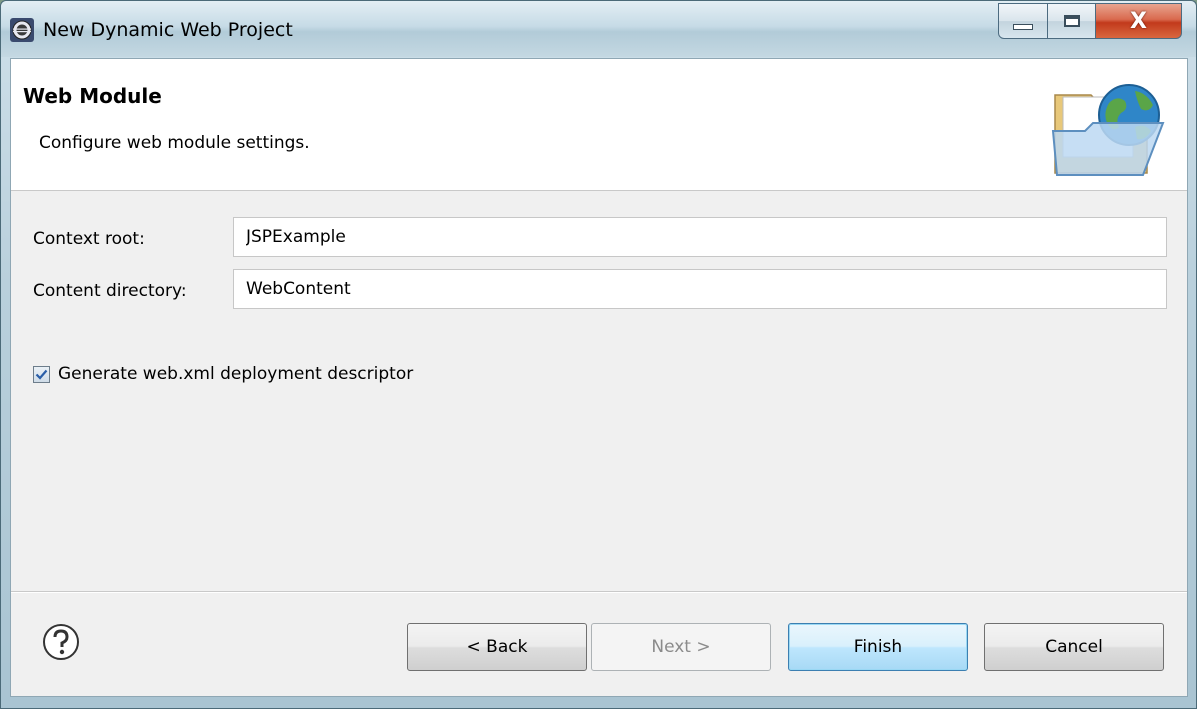 This screenshot has width=1197, height=709. I want to click on folder-globe-icon, so click(1108, 130).